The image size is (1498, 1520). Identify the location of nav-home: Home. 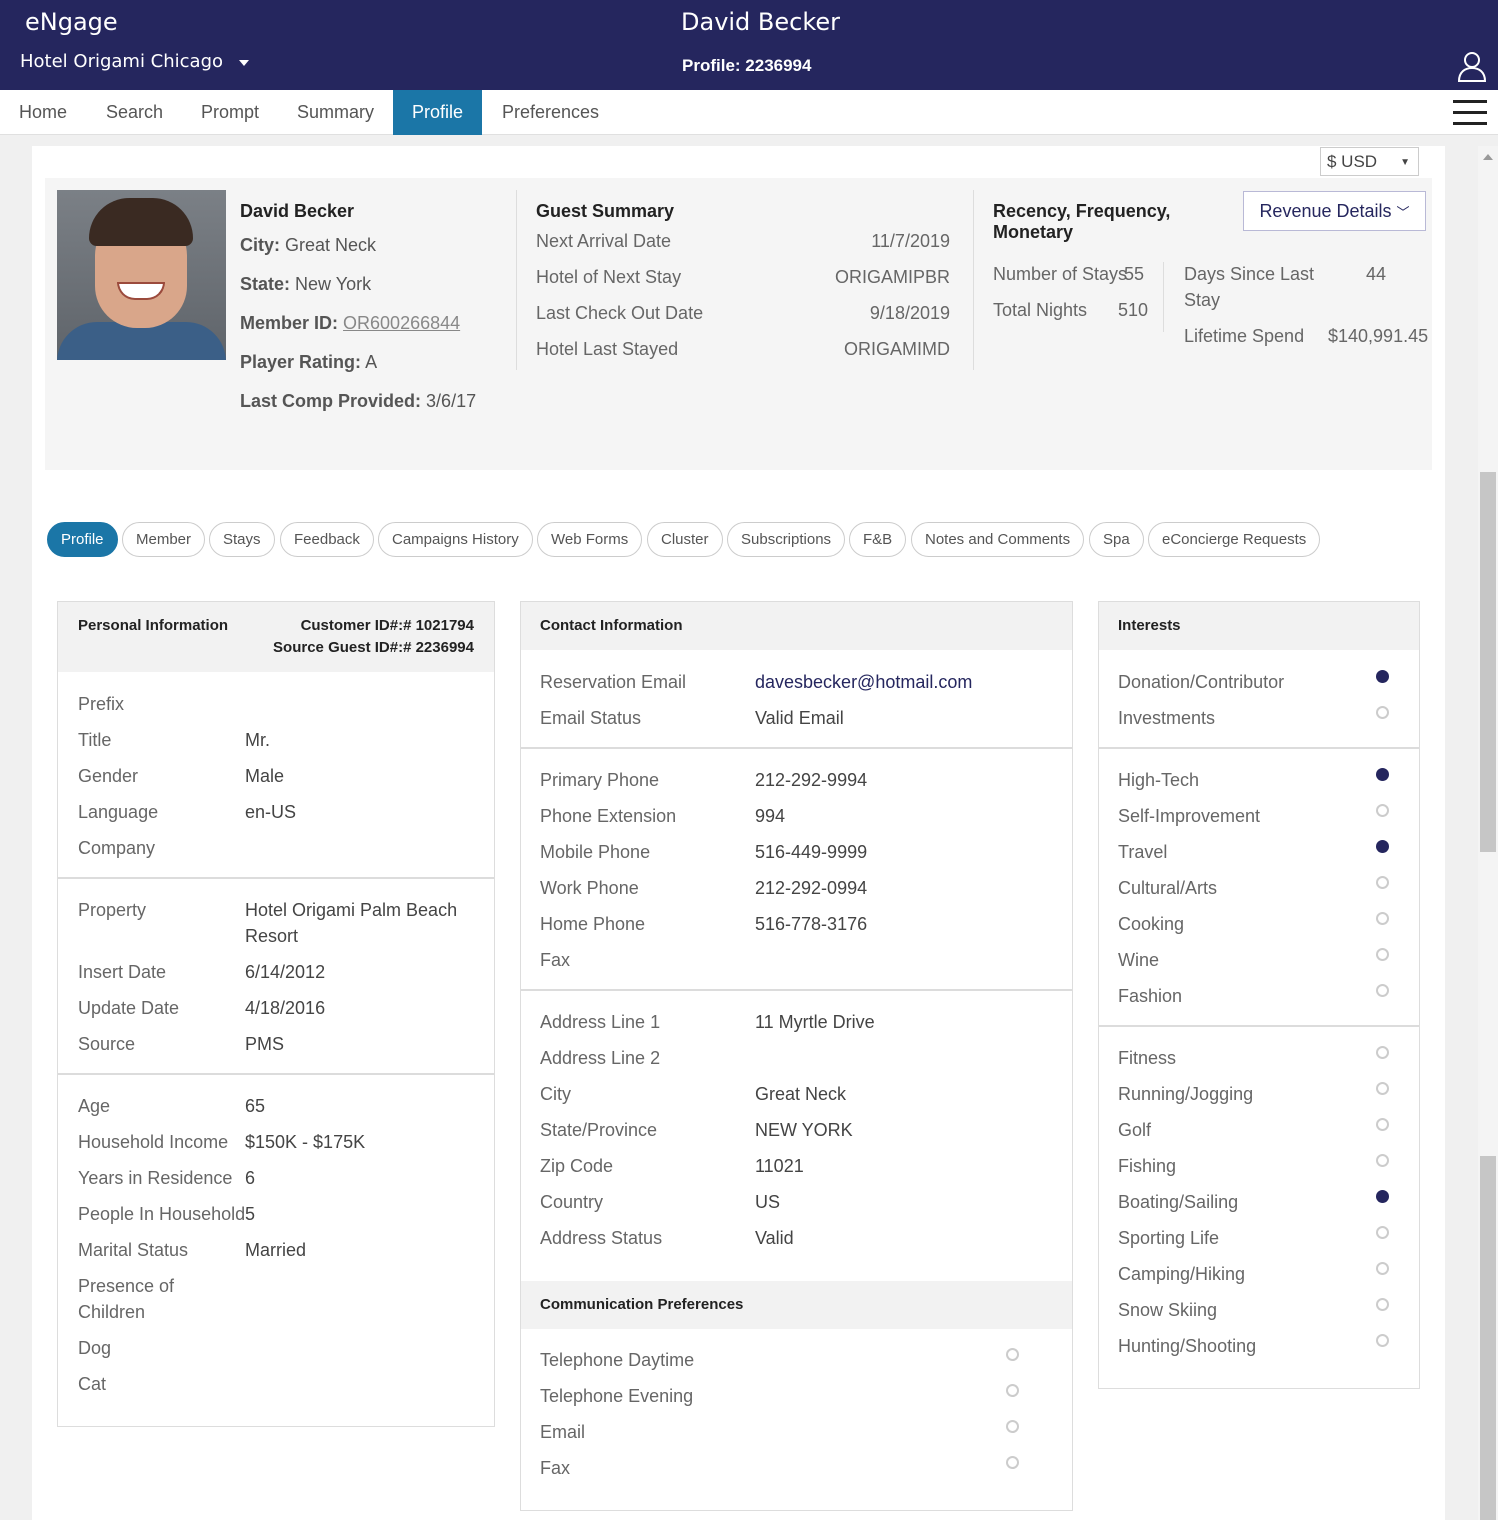
(43, 112).